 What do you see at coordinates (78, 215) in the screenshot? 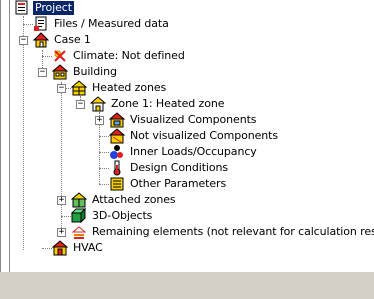
I see `3d-objects-icon` at bounding box center [78, 215].